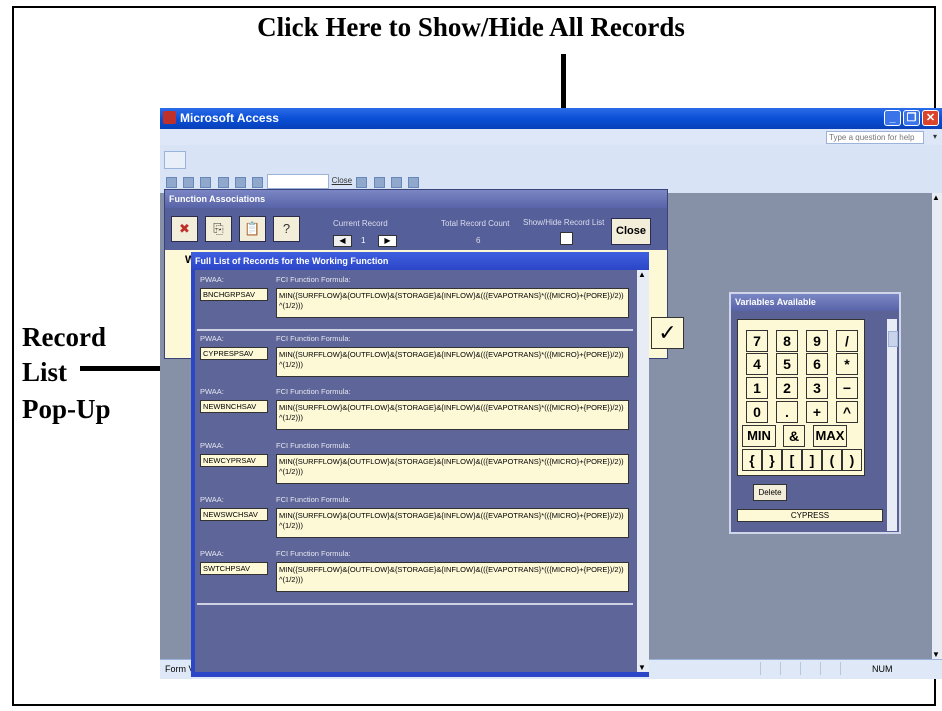 The width and height of the screenshot is (942, 711). I want to click on print-icon, so click(189, 182).